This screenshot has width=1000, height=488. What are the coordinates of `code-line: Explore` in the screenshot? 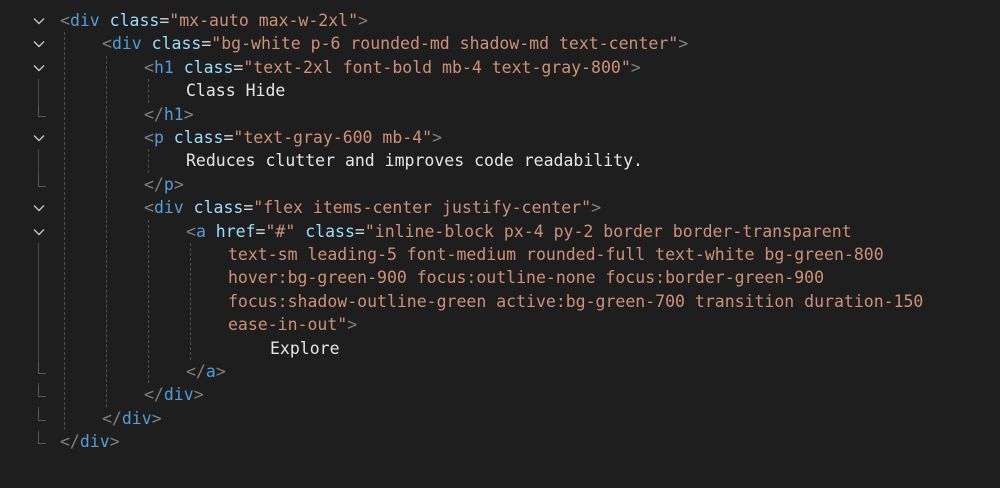 It's located at (305, 348).